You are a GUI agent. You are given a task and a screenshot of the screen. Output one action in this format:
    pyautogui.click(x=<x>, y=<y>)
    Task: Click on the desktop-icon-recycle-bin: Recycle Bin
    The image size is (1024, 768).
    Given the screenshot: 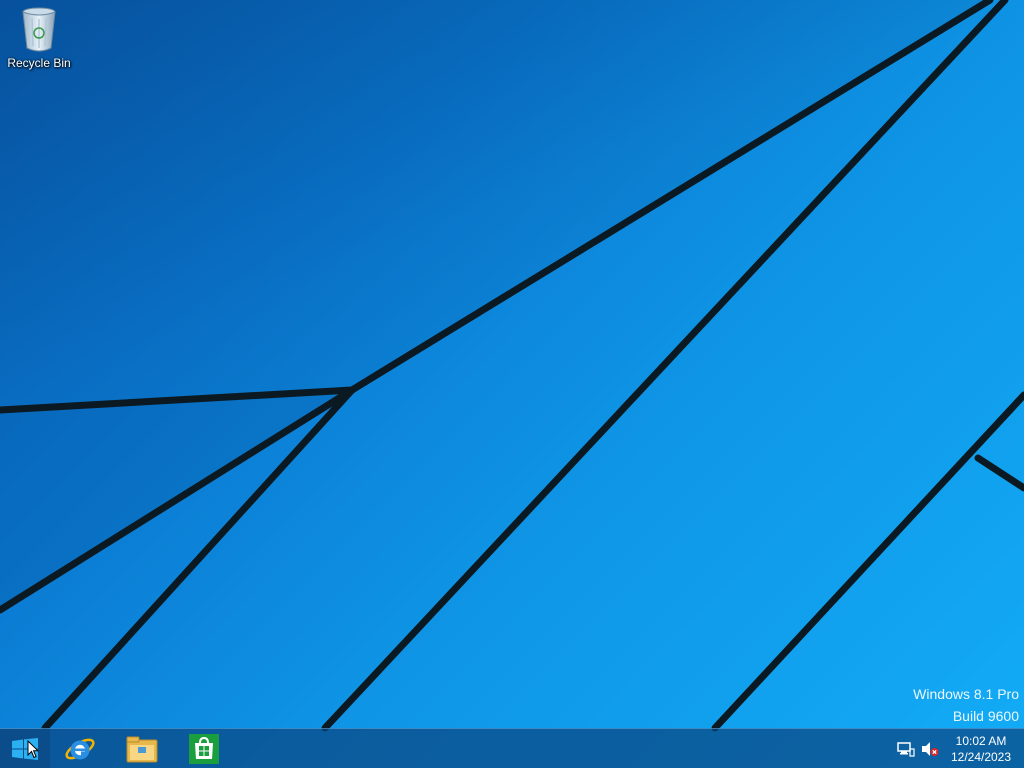 What is the action you would take?
    pyautogui.click(x=39, y=38)
    